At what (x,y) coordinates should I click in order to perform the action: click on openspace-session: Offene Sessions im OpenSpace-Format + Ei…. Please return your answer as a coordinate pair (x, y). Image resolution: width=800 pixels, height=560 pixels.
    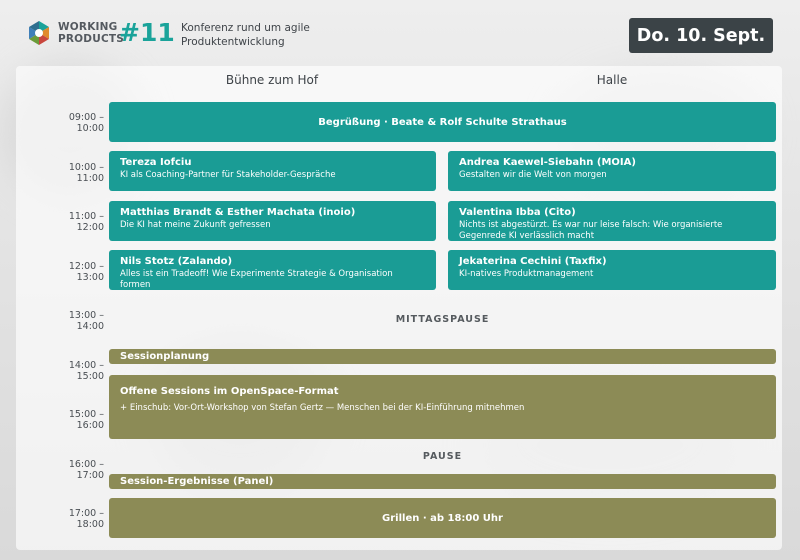
    Looking at the image, I should click on (442, 407).